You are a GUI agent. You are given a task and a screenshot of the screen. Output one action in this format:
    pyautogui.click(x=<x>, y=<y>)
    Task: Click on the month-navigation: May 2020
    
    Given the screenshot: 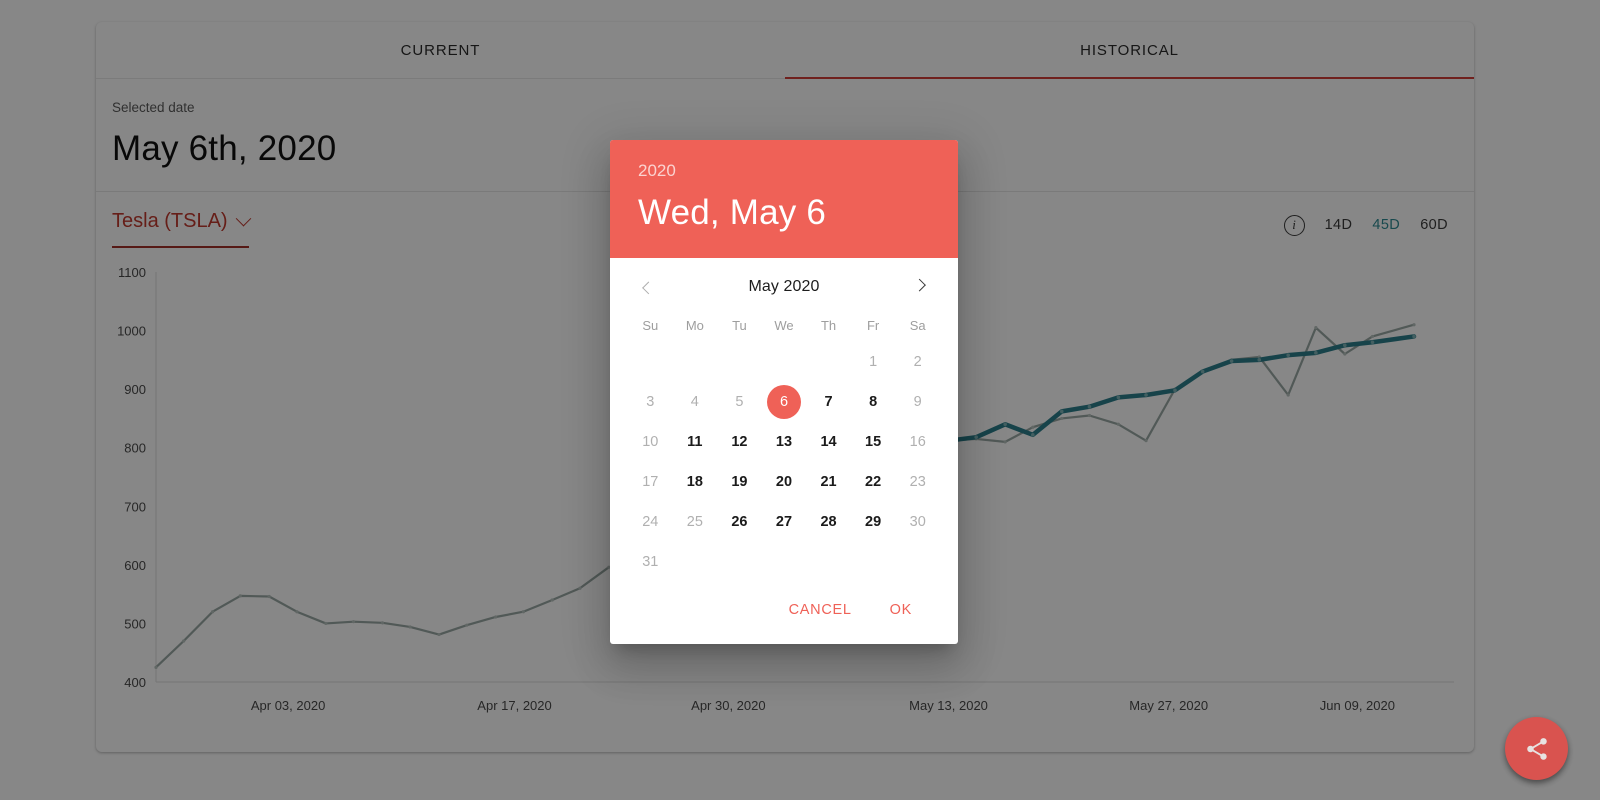 What is the action you would take?
    pyautogui.click(x=784, y=287)
    